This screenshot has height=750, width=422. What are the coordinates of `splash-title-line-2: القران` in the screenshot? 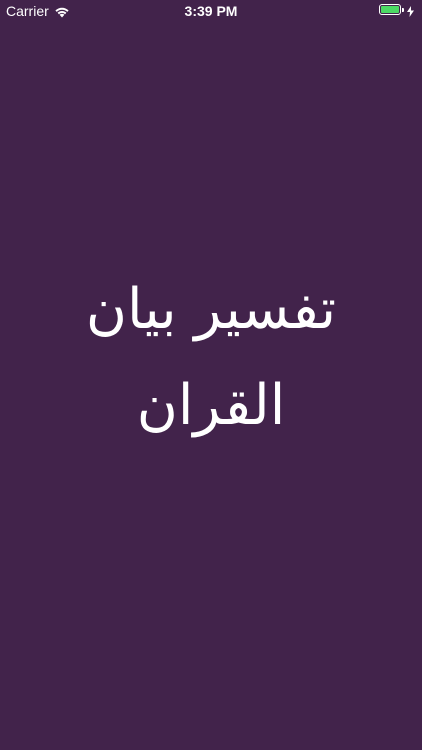 It's located at (211, 405).